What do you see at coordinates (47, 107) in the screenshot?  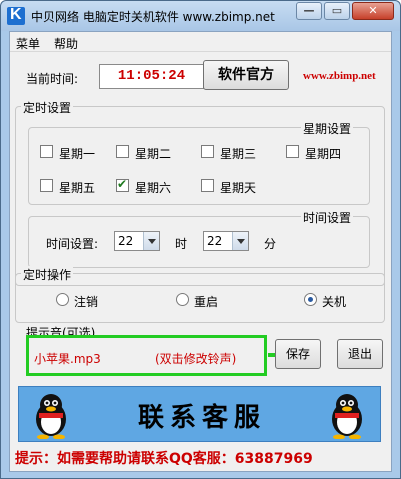 I see `schedule-group-title: 定时设置` at bounding box center [47, 107].